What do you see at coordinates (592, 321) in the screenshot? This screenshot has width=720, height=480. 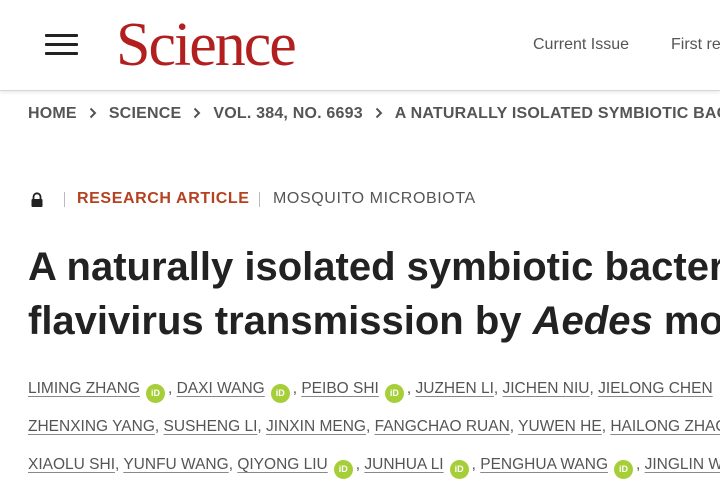 I see `title-italic: Aedes` at bounding box center [592, 321].